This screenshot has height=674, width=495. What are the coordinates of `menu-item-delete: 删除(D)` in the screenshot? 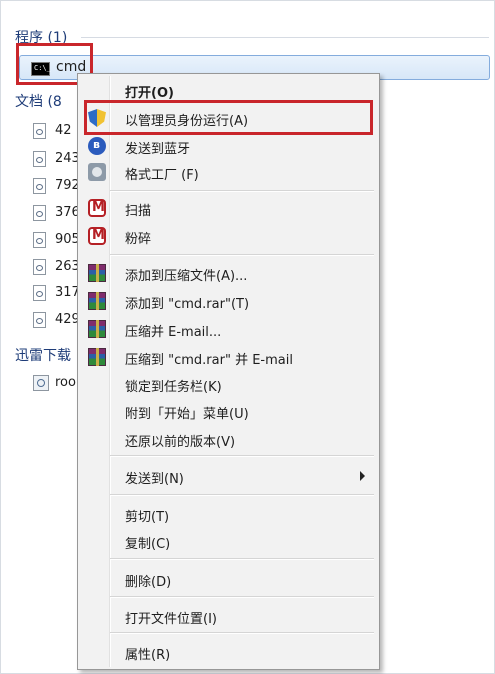 It's located at (228, 579).